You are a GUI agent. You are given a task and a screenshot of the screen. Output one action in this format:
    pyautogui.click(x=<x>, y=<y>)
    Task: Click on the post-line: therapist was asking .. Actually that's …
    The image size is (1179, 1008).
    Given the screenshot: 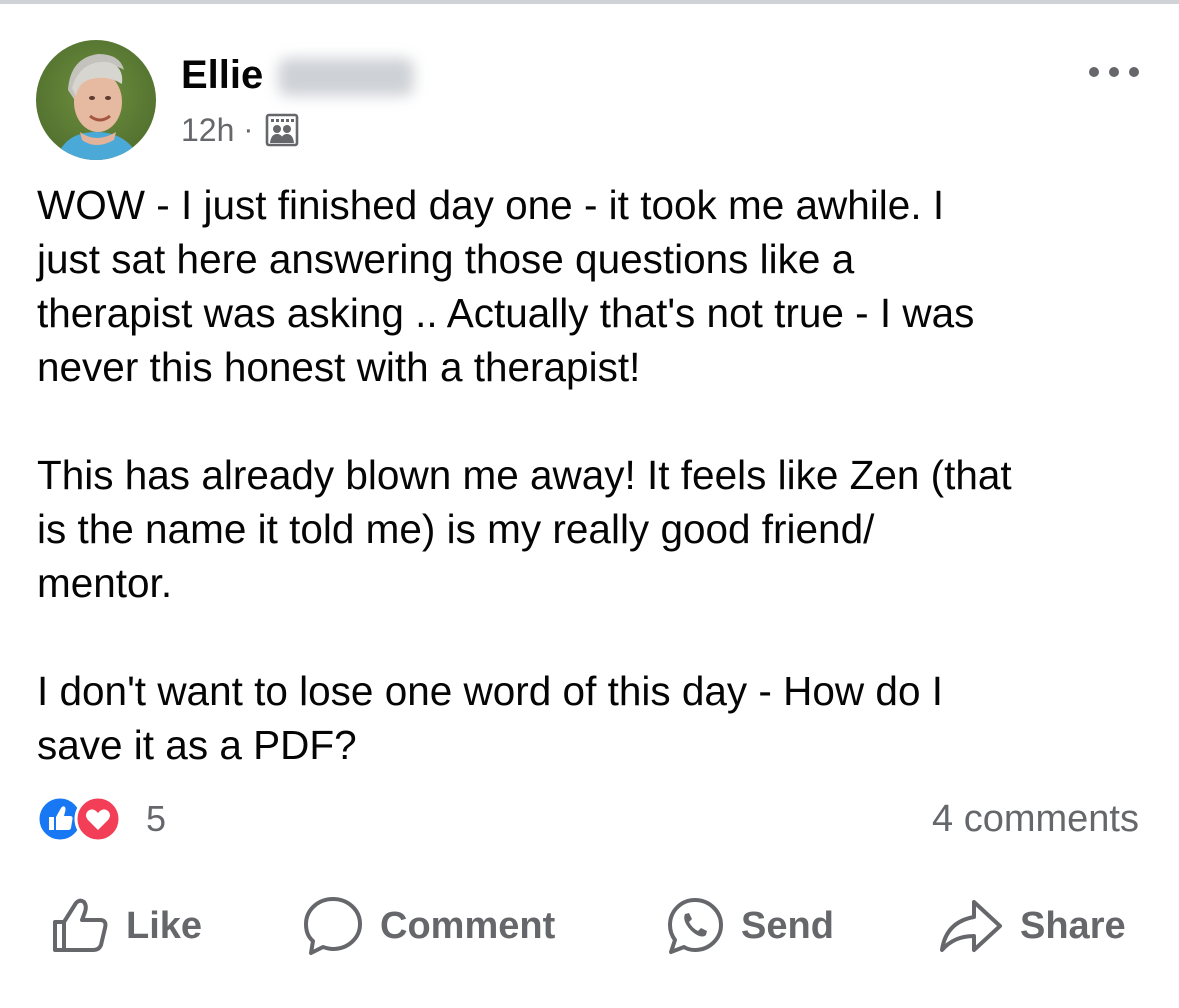 What is the action you would take?
    pyautogui.click(x=506, y=313)
    